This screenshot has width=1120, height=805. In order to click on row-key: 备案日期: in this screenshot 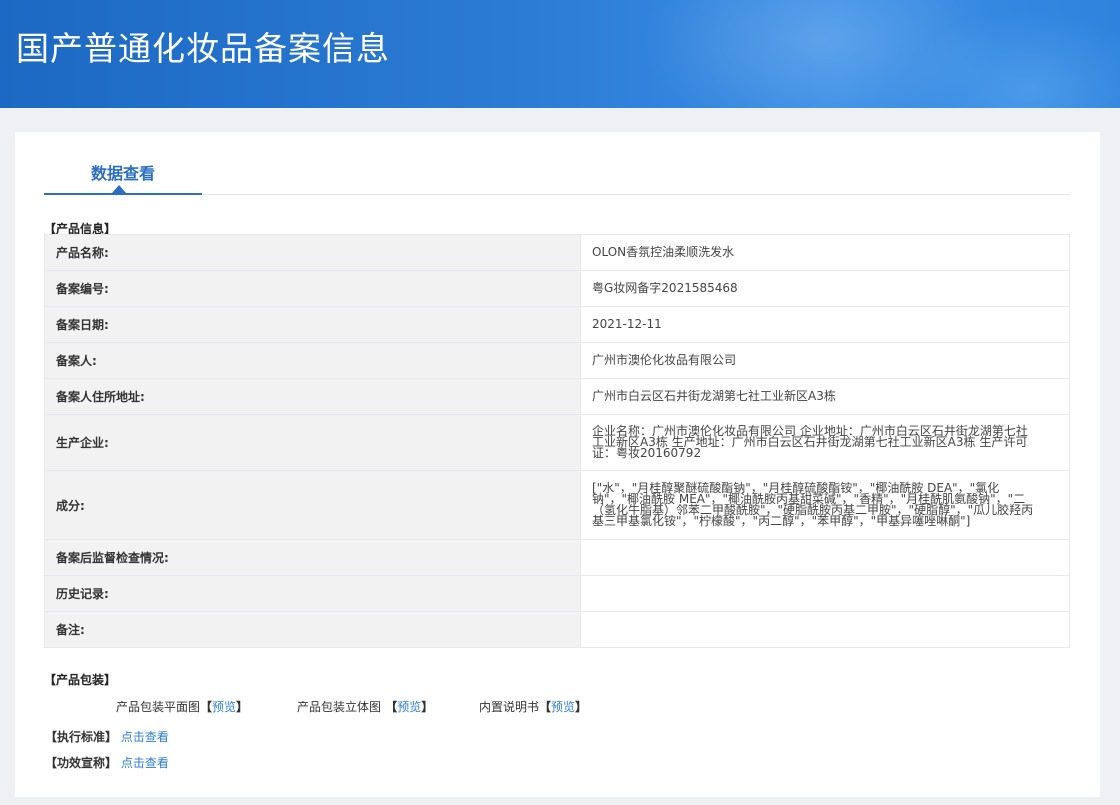, I will do `click(312, 324)`.